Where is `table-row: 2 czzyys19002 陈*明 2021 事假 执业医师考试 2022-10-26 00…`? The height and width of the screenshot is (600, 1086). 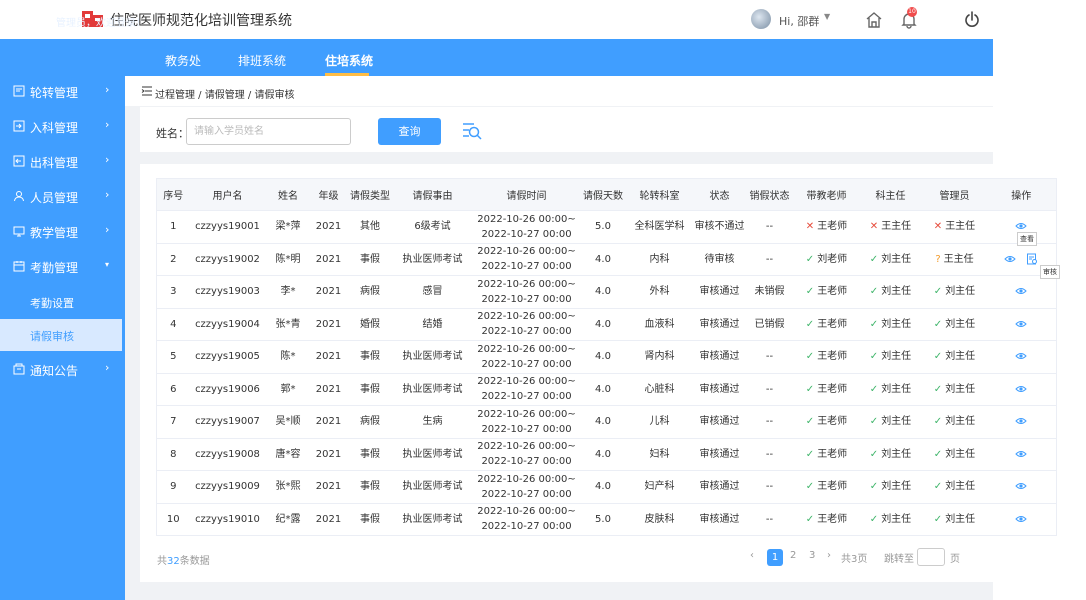 table-row: 2 czzyys19002 陈*明 2021 事假 执业医师考试 2022-10-26 00… is located at coordinates (606, 259).